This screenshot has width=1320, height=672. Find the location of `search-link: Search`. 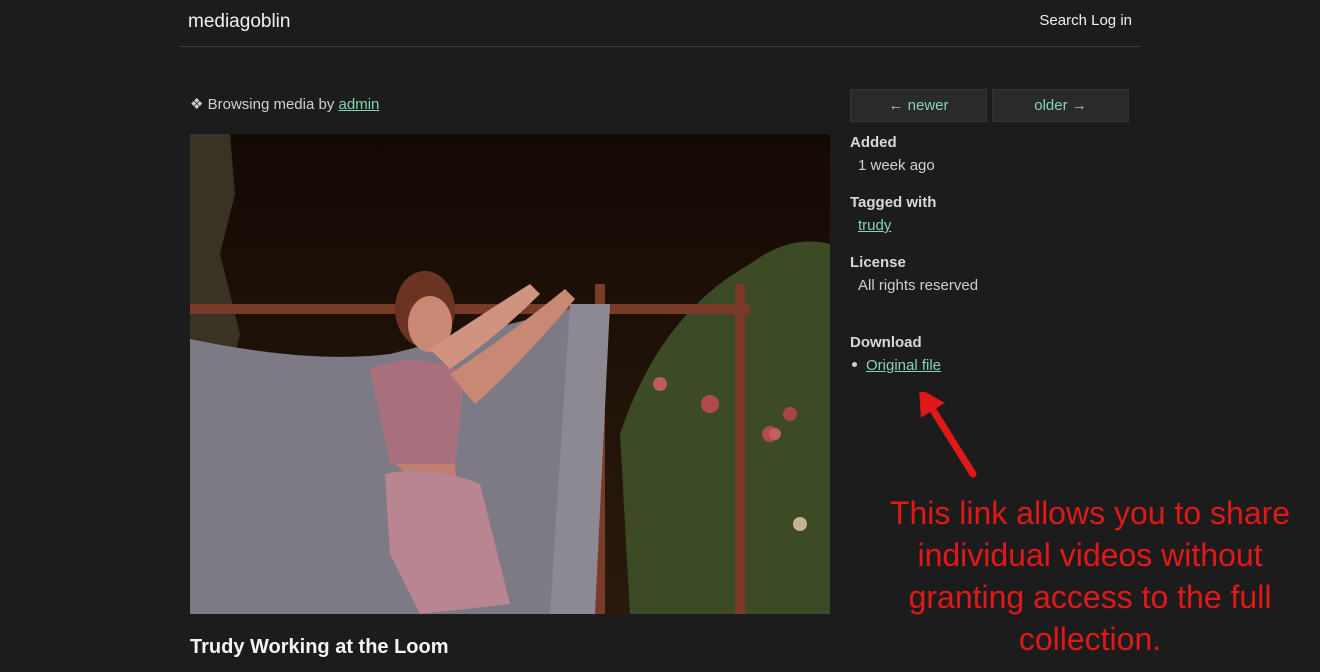

search-link: Search is located at coordinates (1063, 20).